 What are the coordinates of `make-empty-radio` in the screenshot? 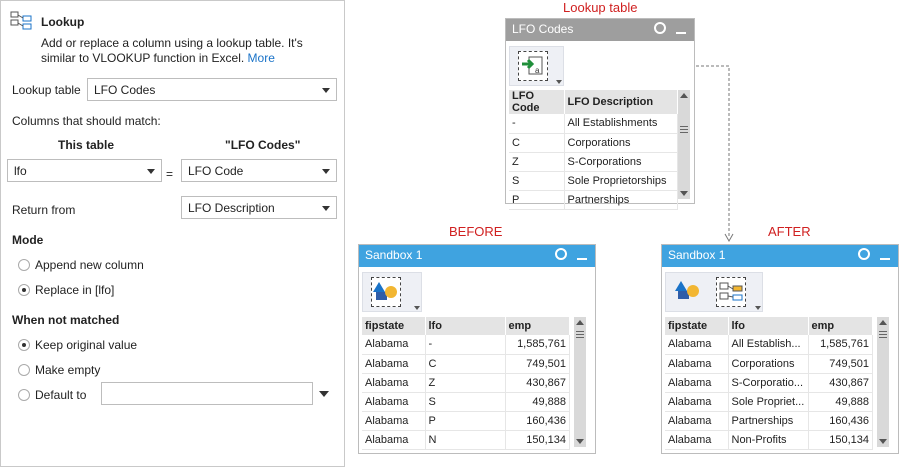 It's located at (24, 370).